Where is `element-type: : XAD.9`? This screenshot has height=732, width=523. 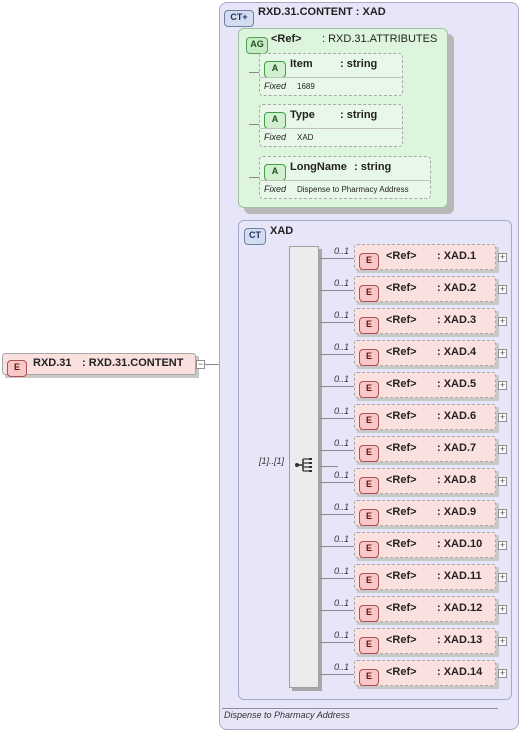 element-type: : XAD.9 is located at coordinates (457, 512).